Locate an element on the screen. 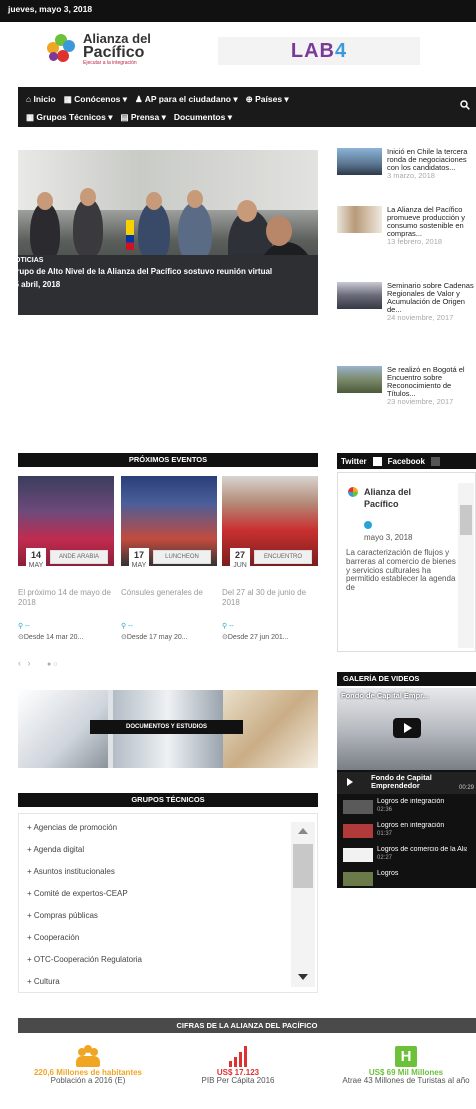 The width and height of the screenshot is (476, 1109). tab-facebook: Facebook is located at coordinates (406, 461).